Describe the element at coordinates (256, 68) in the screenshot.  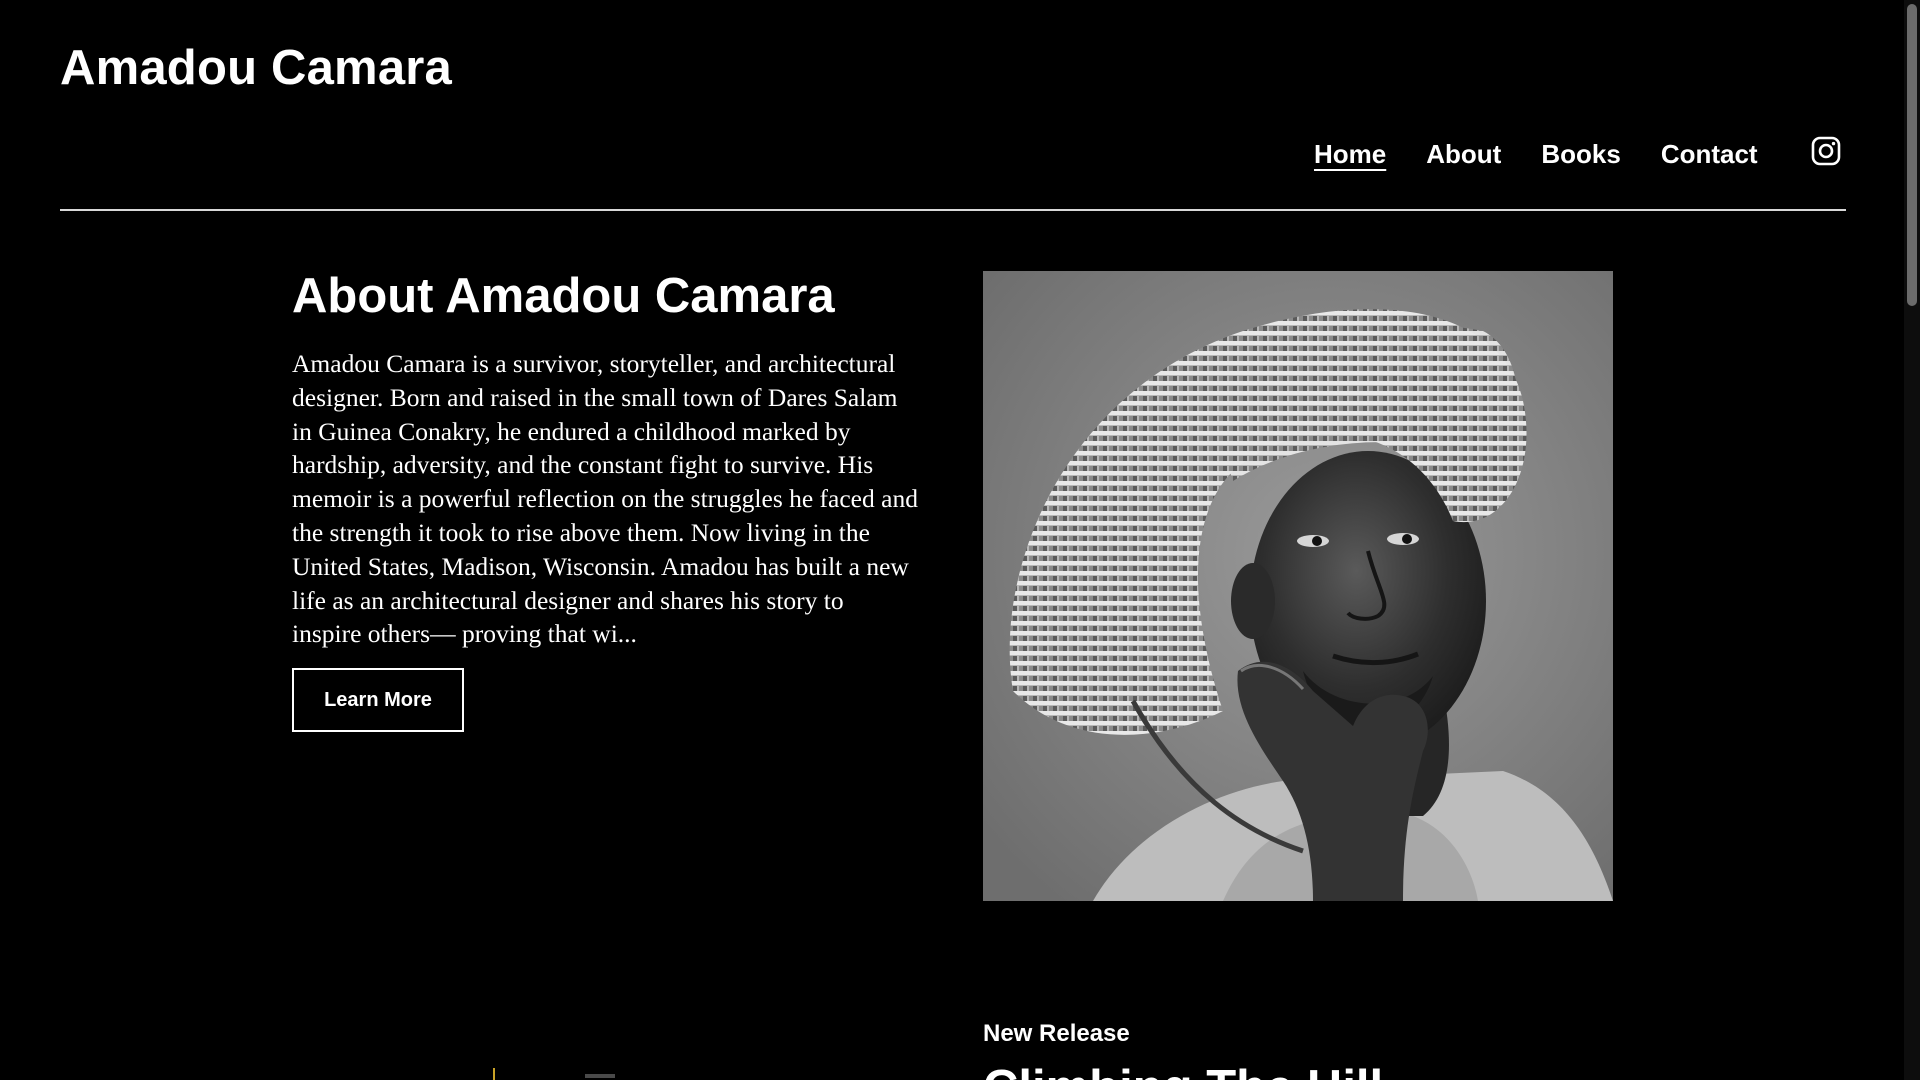
I see `site-title: Amadou Camara` at that location.